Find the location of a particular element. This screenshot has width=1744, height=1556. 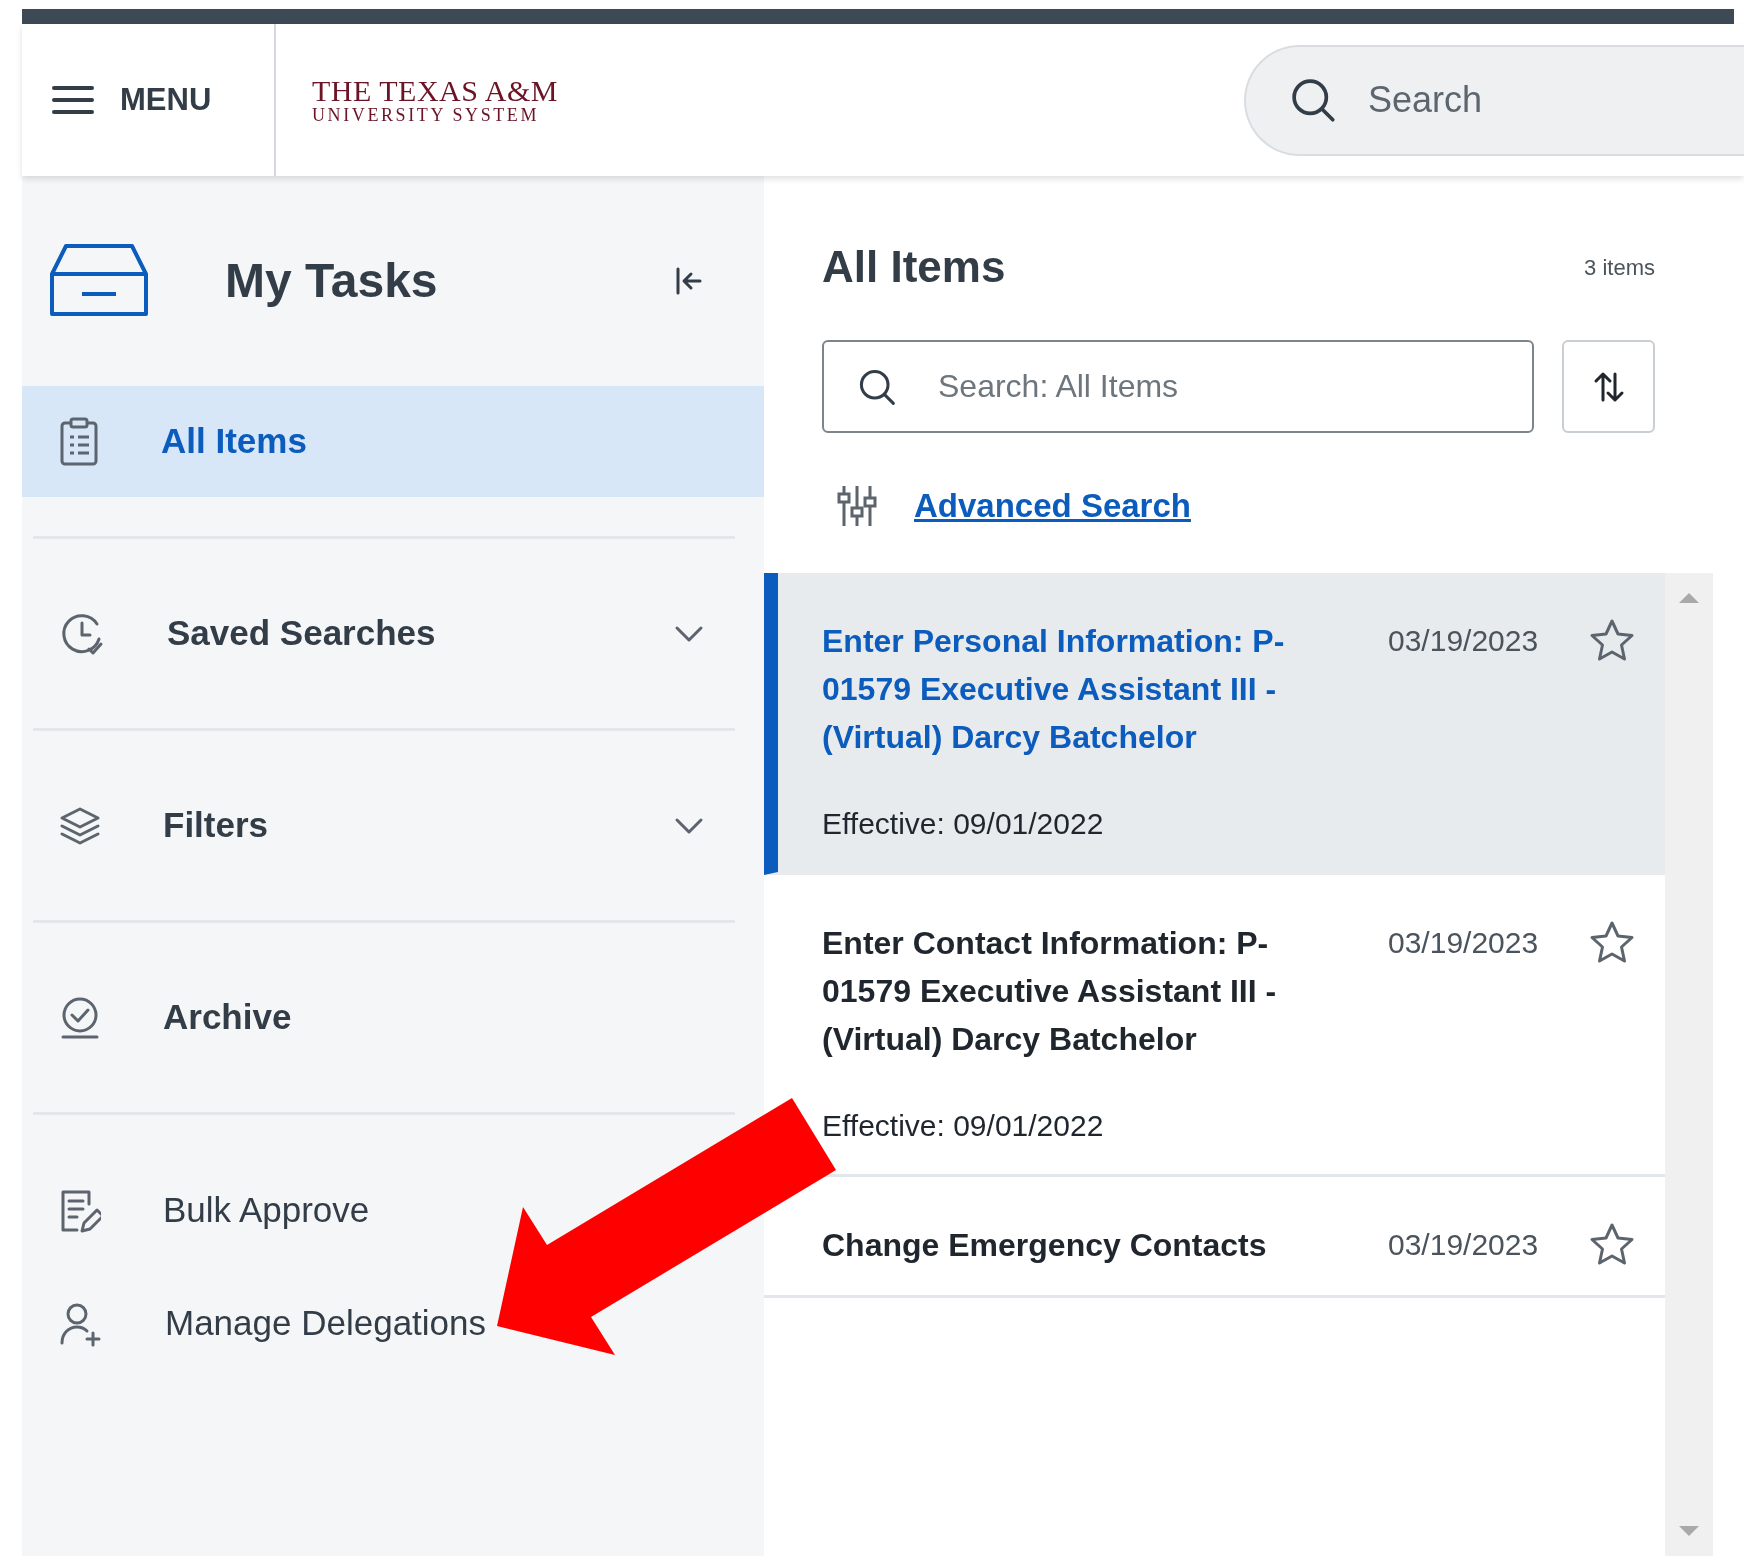

panel-title: All Items is located at coordinates (914, 267).